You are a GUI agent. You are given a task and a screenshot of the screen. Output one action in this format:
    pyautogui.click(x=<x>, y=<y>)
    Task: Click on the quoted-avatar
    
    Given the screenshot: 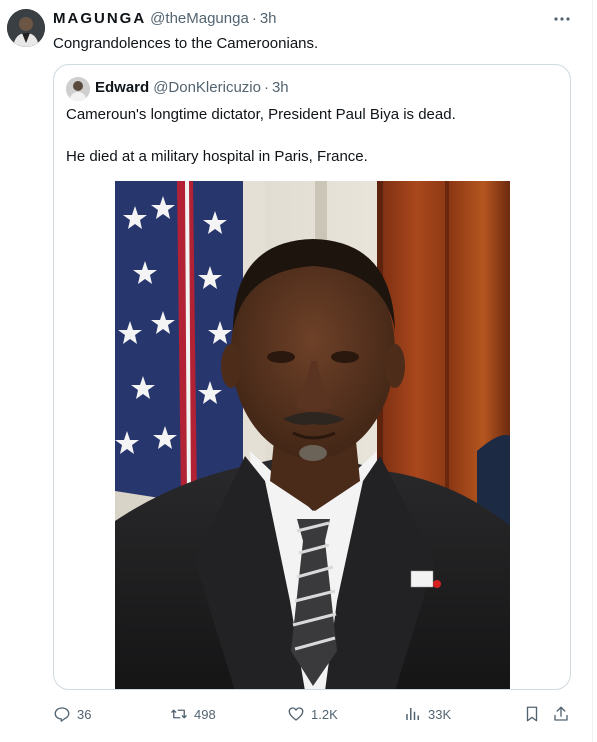 What is the action you would take?
    pyautogui.click(x=78, y=89)
    